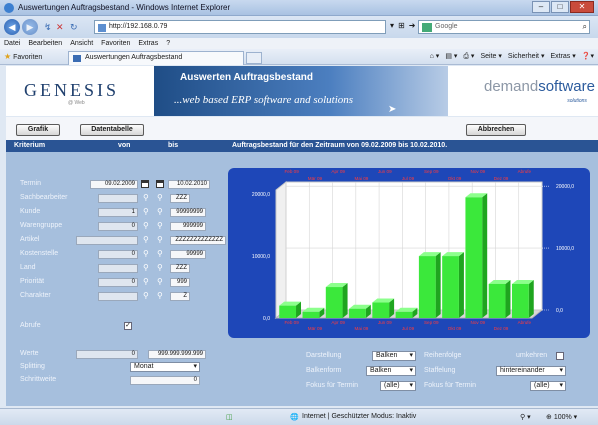  I want to click on minimize-button: –, so click(541, 7).